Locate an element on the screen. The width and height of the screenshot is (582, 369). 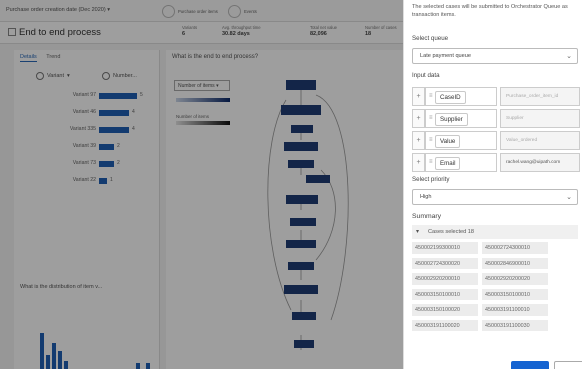
cancel-button is located at coordinates (568, 365).